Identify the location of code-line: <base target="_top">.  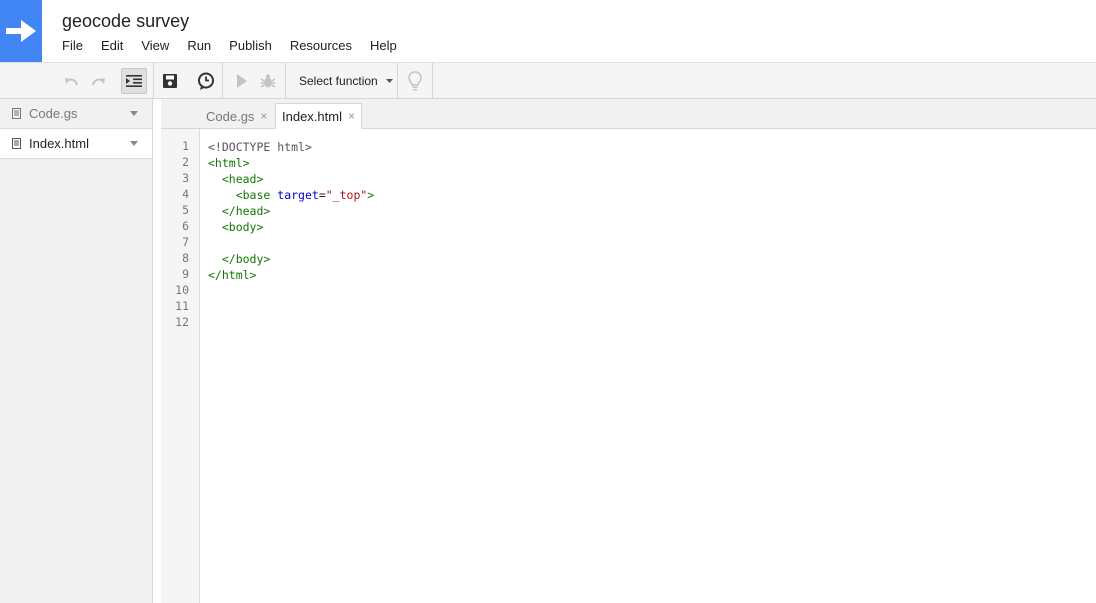
(291, 195).